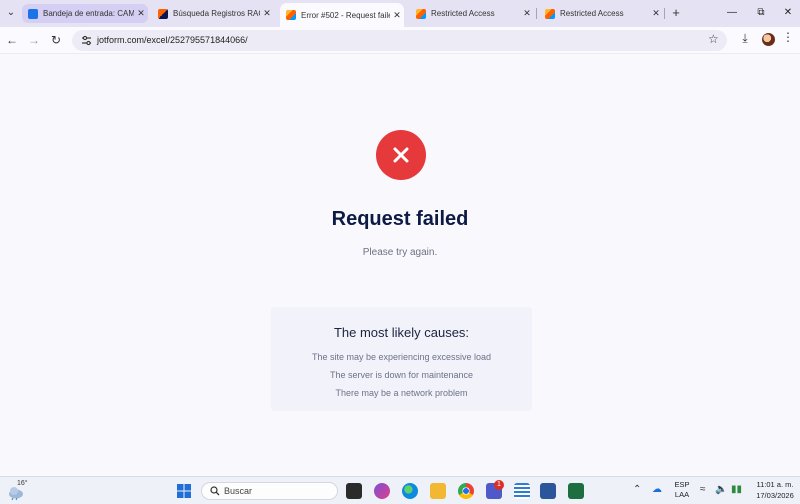 The width and height of the screenshot is (800, 504). Describe the element at coordinates (713, 39) in the screenshot. I see `bookmark-star-icon: ☆` at that location.